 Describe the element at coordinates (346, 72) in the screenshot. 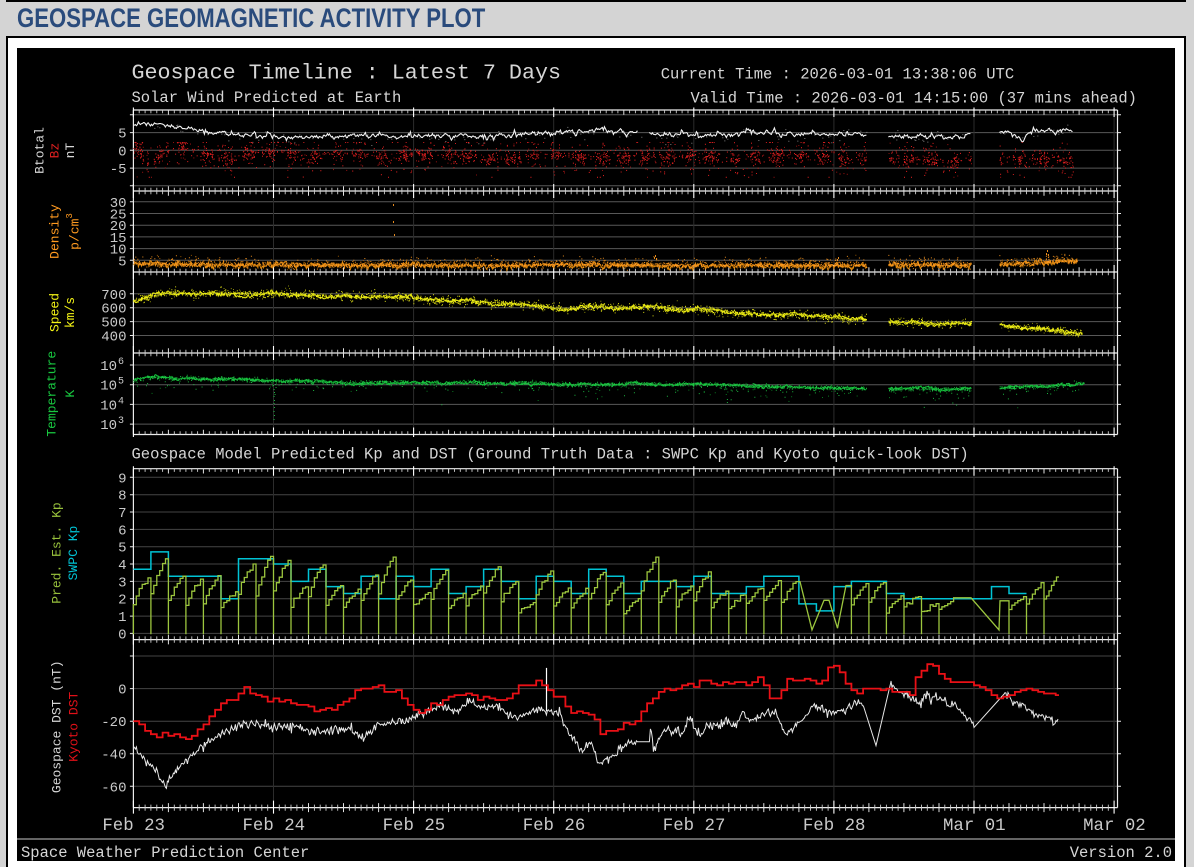

I see `svg-text:Geospace Timeline : Latest 7 D: Geospace Timeline : Latest 7 Days` at that location.